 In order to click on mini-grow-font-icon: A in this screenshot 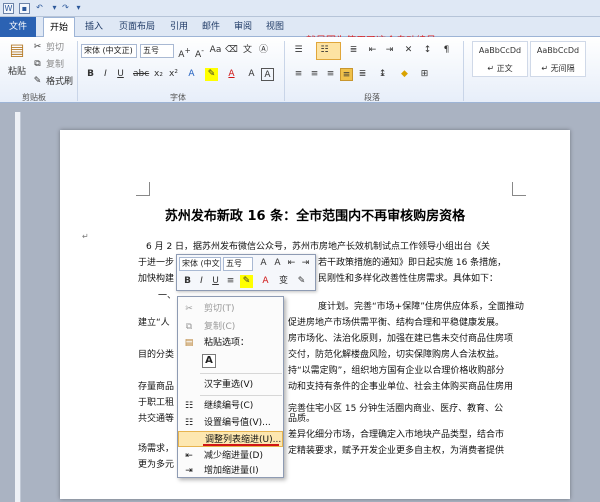, I will do `click(263, 263)`.